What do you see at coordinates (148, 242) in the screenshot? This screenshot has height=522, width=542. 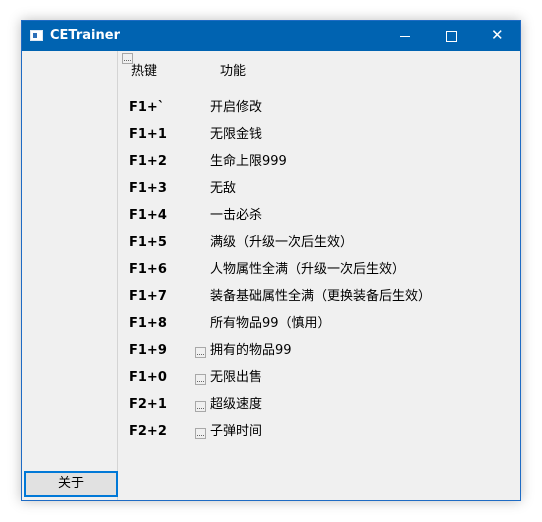 I see `table-row-hotkey: F1+5` at bounding box center [148, 242].